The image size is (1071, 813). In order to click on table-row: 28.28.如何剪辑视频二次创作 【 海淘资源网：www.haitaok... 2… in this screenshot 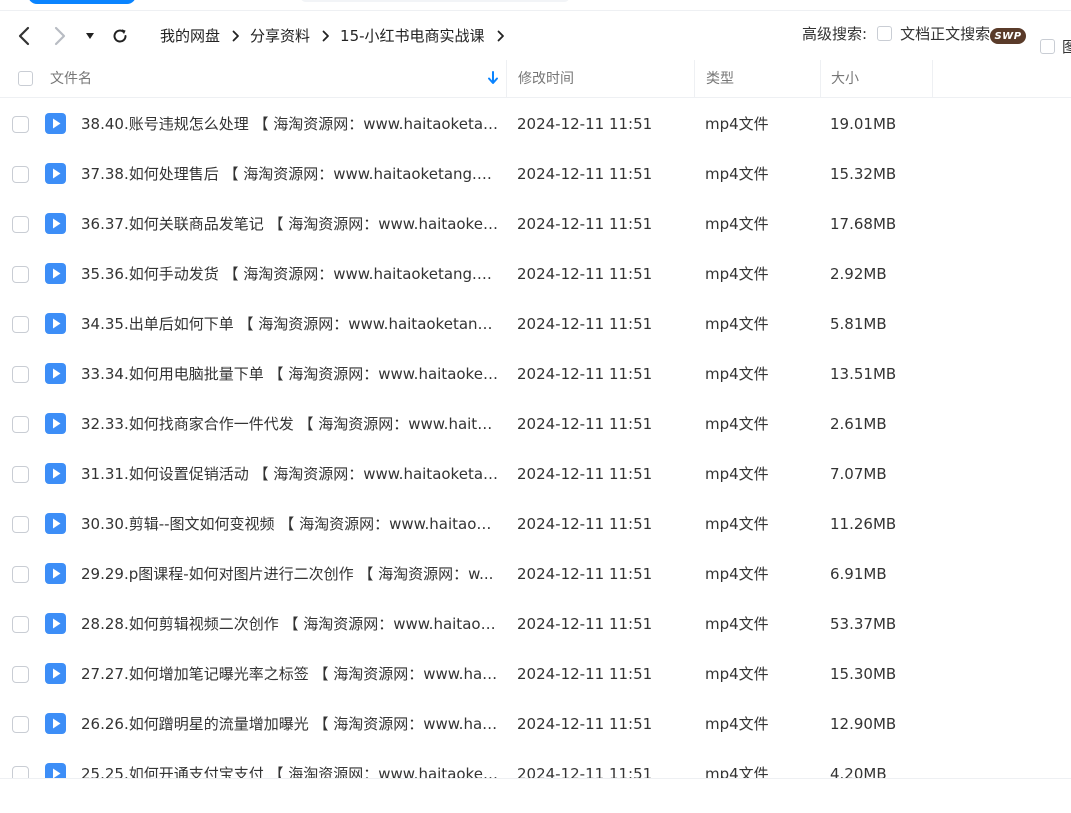, I will do `click(535, 624)`.